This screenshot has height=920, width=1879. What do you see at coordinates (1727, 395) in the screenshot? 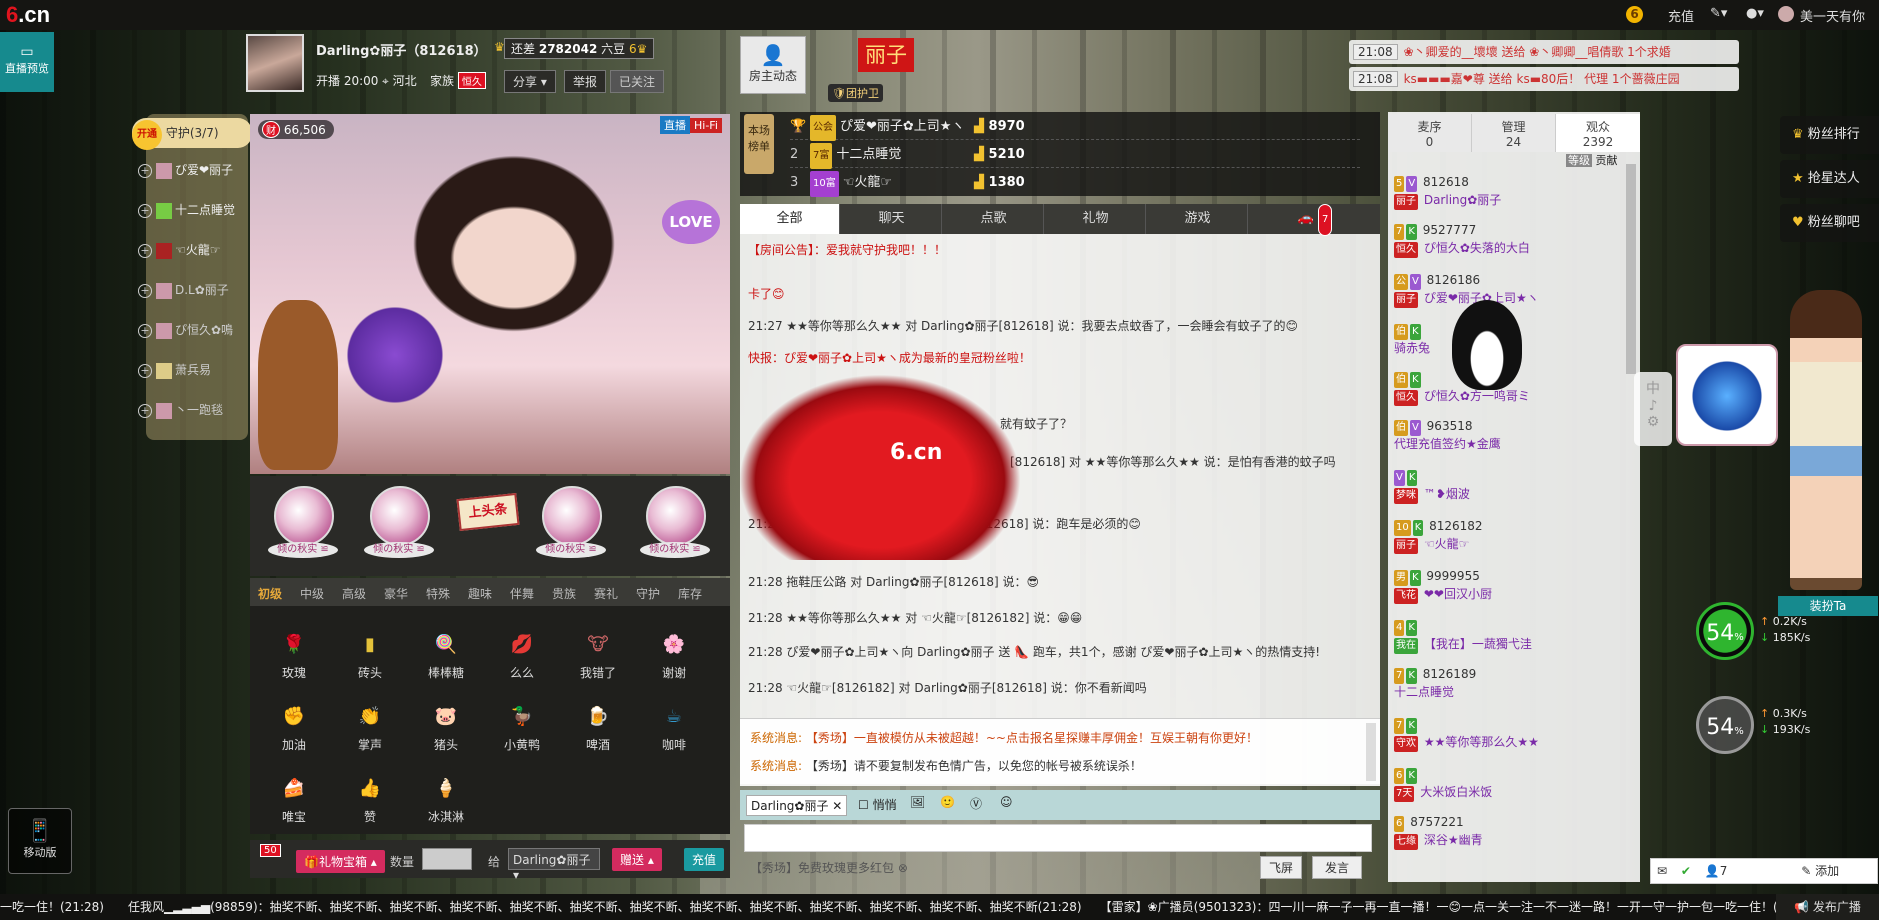
I see `rose-card` at bounding box center [1727, 395].